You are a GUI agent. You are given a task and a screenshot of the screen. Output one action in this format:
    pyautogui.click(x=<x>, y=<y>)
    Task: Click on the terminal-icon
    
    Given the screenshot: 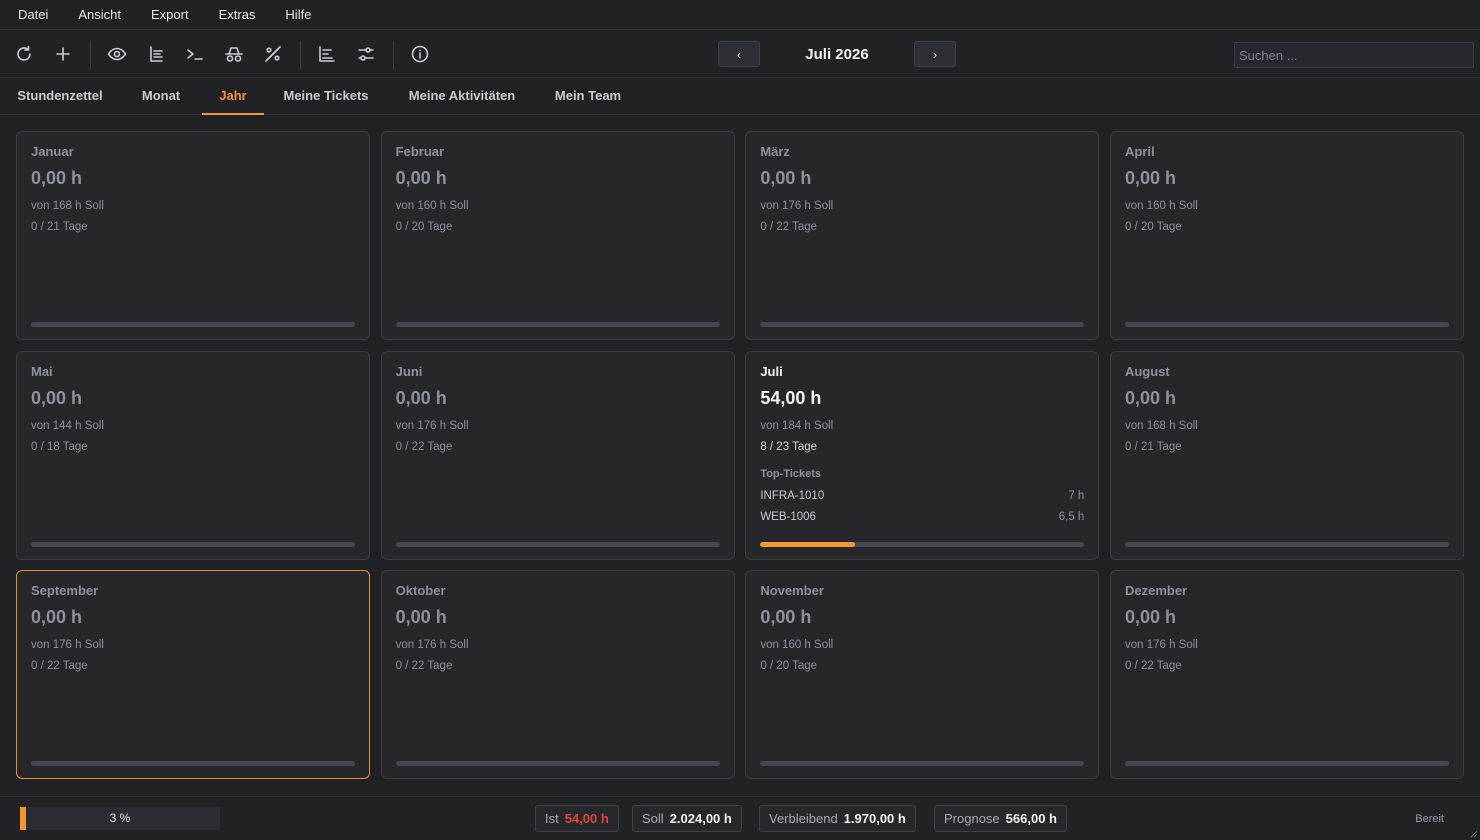 What is the action you would take?
    pyautogui.click(x=195, y=54)
    